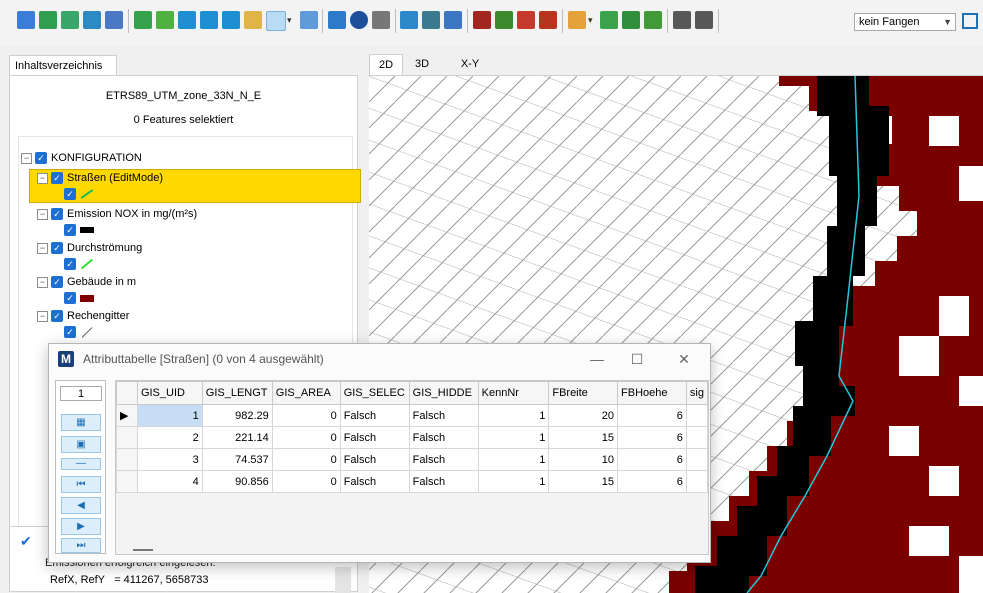 The image size is (983, 593). I want to click on table-row: 3 74.537 0 Falsch Falsch 1 10 6, so click(412, 459).